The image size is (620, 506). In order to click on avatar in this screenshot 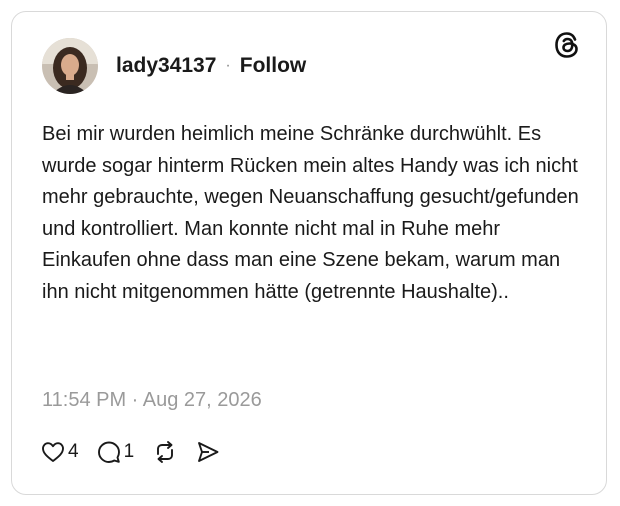, I will do `click(70, 66)`.